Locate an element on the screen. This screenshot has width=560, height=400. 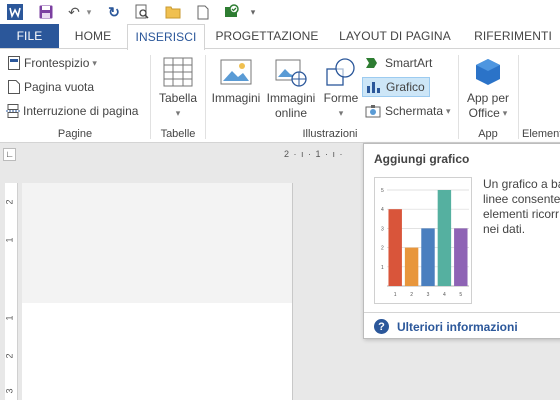
tab-layout-di-pagina: LAYOUT DI PAGINA is located at coordinates (395, 36).